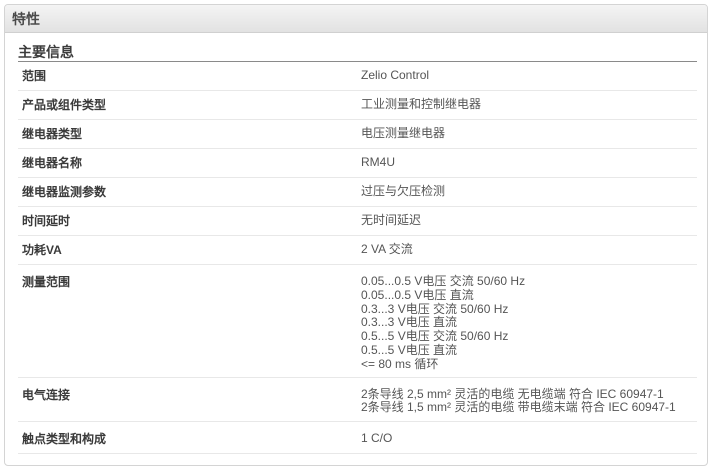 This screenshot has height=466, width=711. Describe the element at coordinates (46, 282) in the screenshot. I see `spec-label: 测量范围` at that location.